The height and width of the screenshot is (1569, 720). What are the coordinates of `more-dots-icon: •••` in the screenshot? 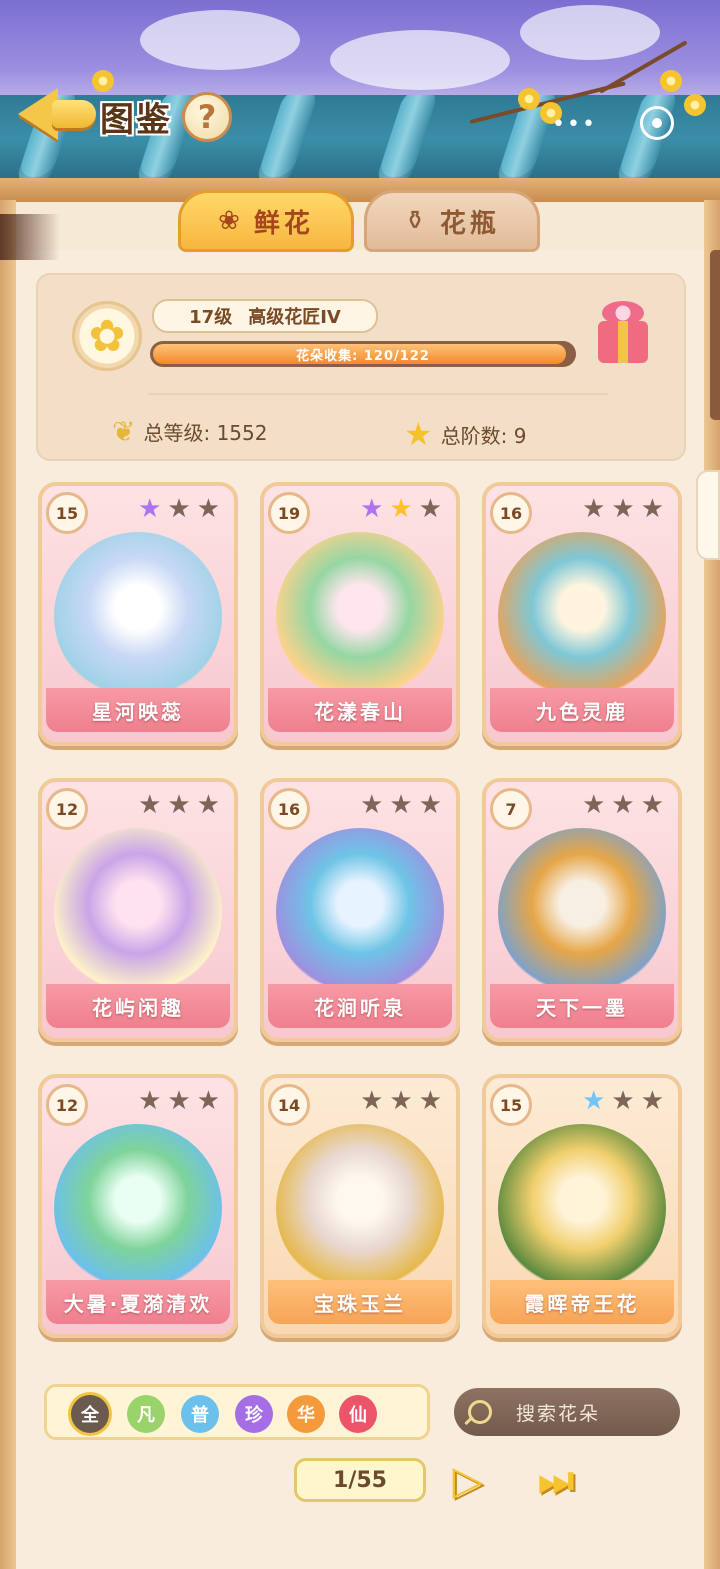 It's located at (574, 124).